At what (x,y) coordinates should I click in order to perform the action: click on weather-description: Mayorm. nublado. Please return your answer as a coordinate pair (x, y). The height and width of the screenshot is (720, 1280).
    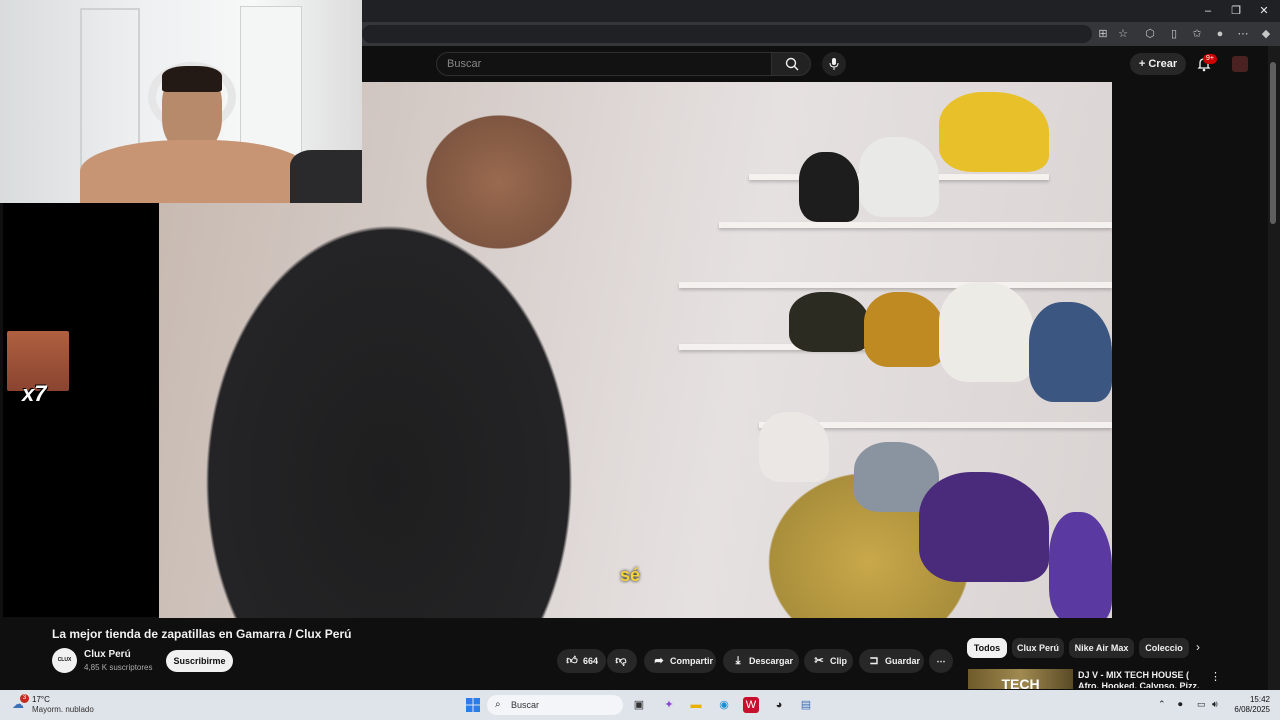
    Looking at the image, I should click on (63, 709).